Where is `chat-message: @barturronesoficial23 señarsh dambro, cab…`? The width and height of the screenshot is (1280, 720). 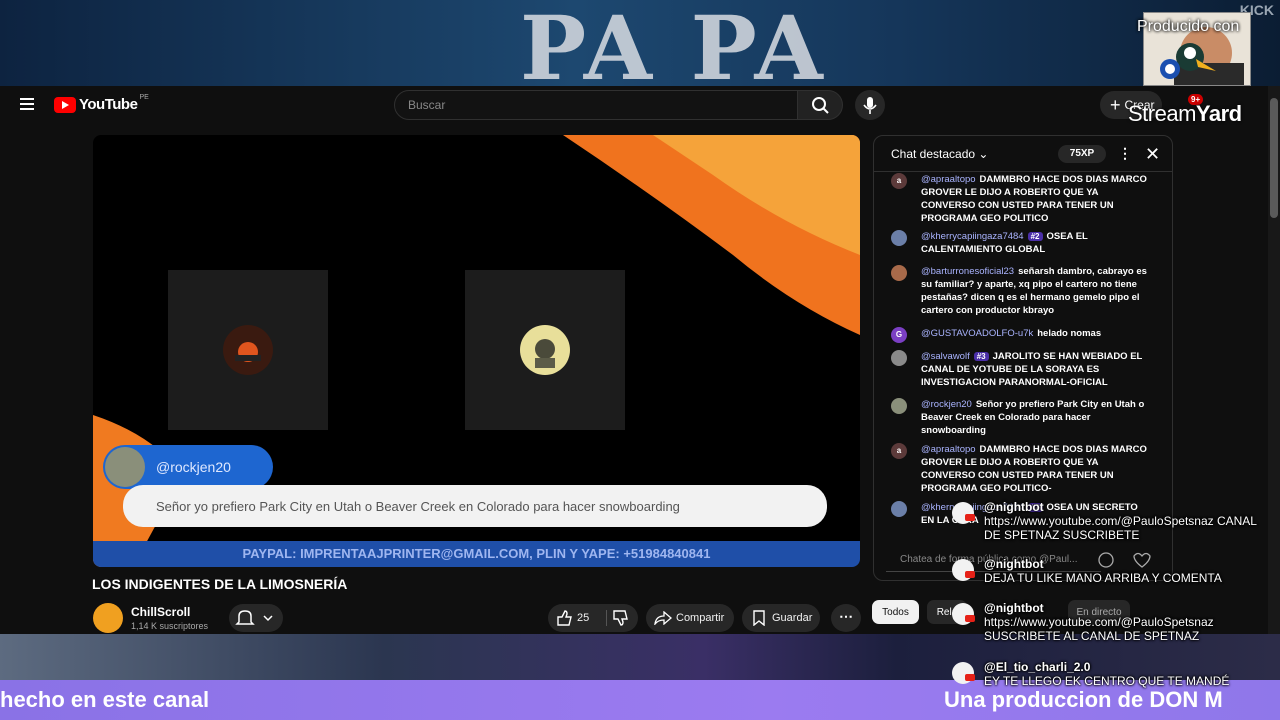
chat-message: @barturronesoficial23 señarsh dambro, cab… is located at coordinates (1020, 291).